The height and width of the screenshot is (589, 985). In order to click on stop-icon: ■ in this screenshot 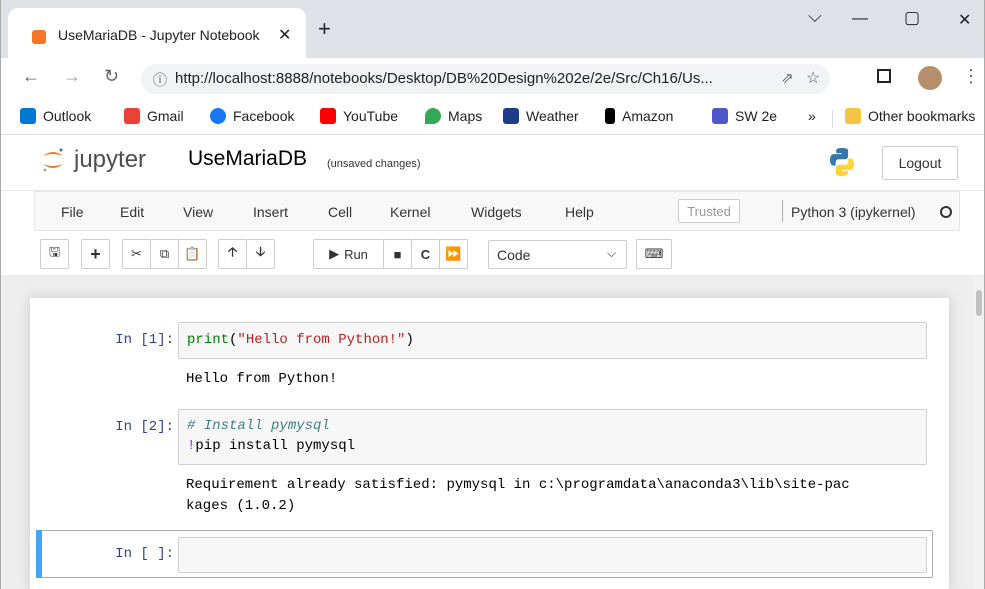, I will do `click(397, 254)`.